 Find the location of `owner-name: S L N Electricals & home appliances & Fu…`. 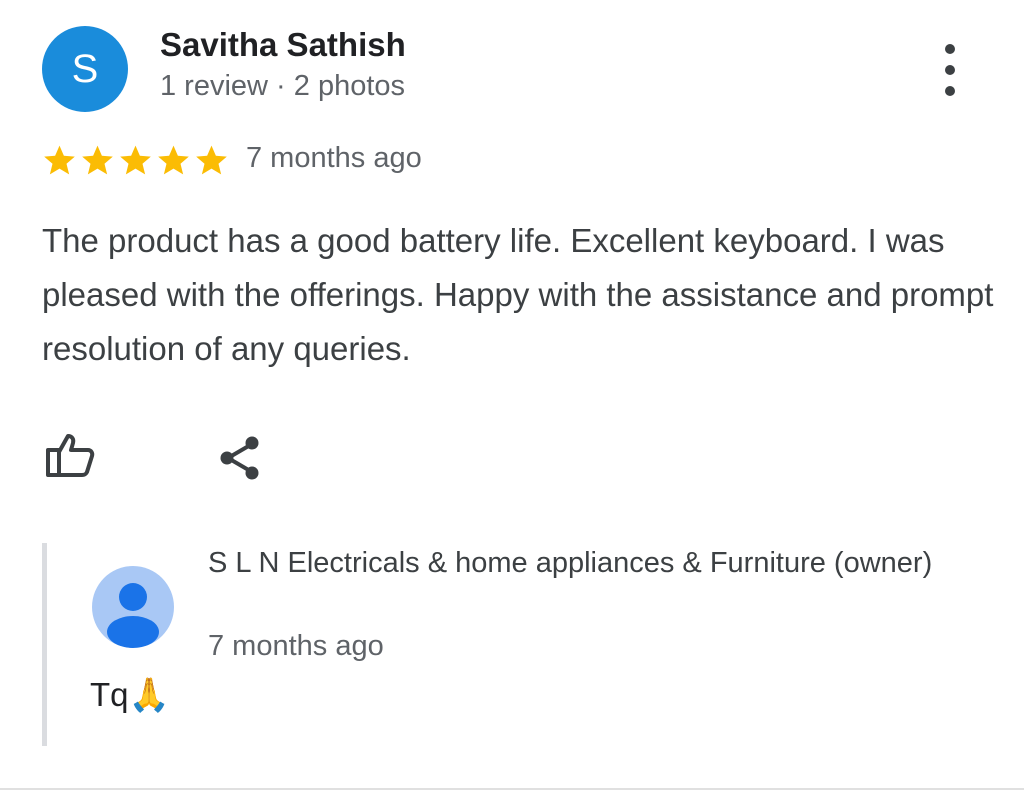

owner-name: S L N Electricals & home appliances & Fu… is located at coordinates (570, 563).